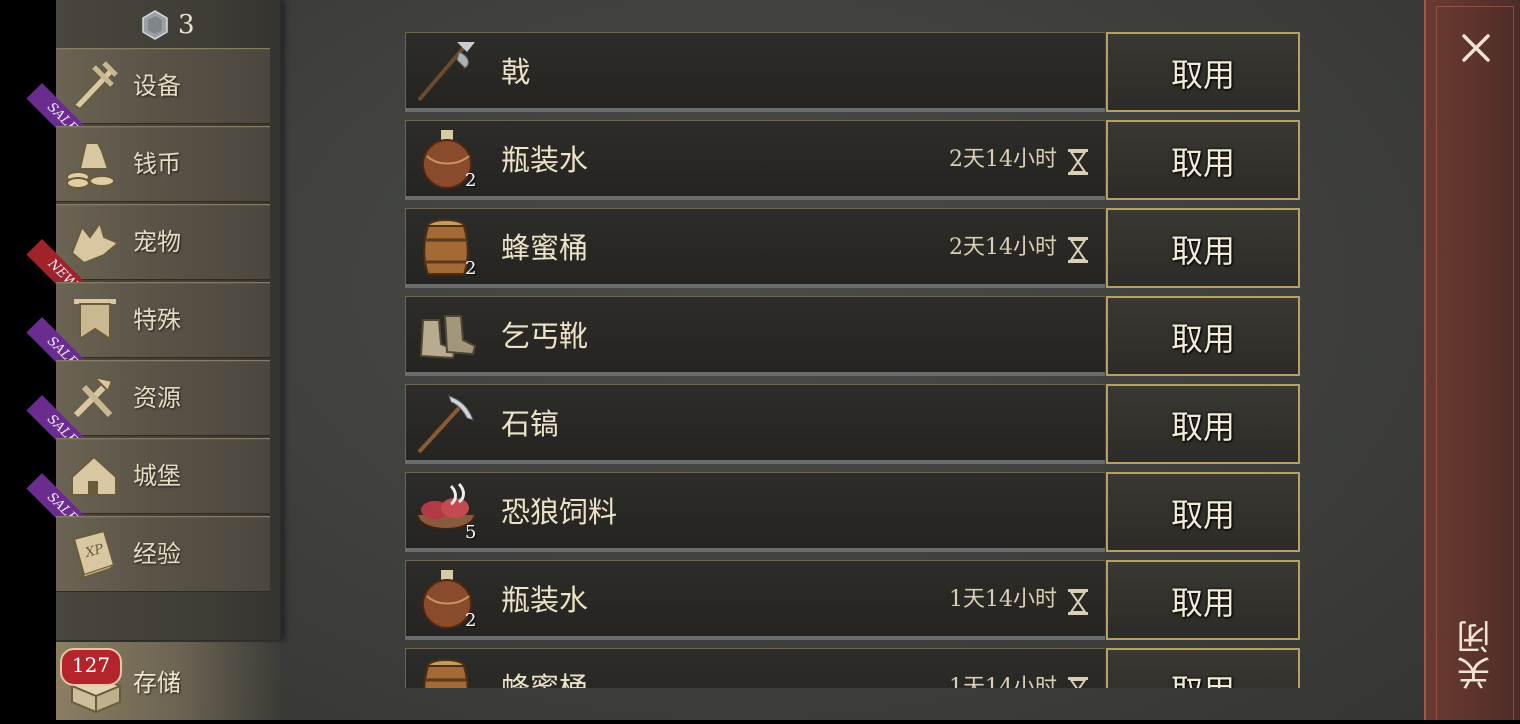 The image size is (1520, 724). I want to click on sidebar-item-coins: 钱币, so click(163, 164).